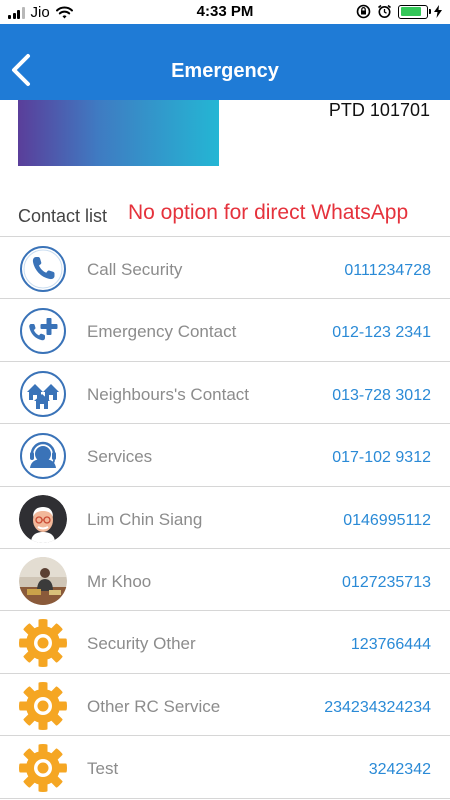 The image size is (450, 800). What do you see at coordinates (43, 331) in the screenshot?
I see `phone-plus-icon` at bounding box center [43, 331].